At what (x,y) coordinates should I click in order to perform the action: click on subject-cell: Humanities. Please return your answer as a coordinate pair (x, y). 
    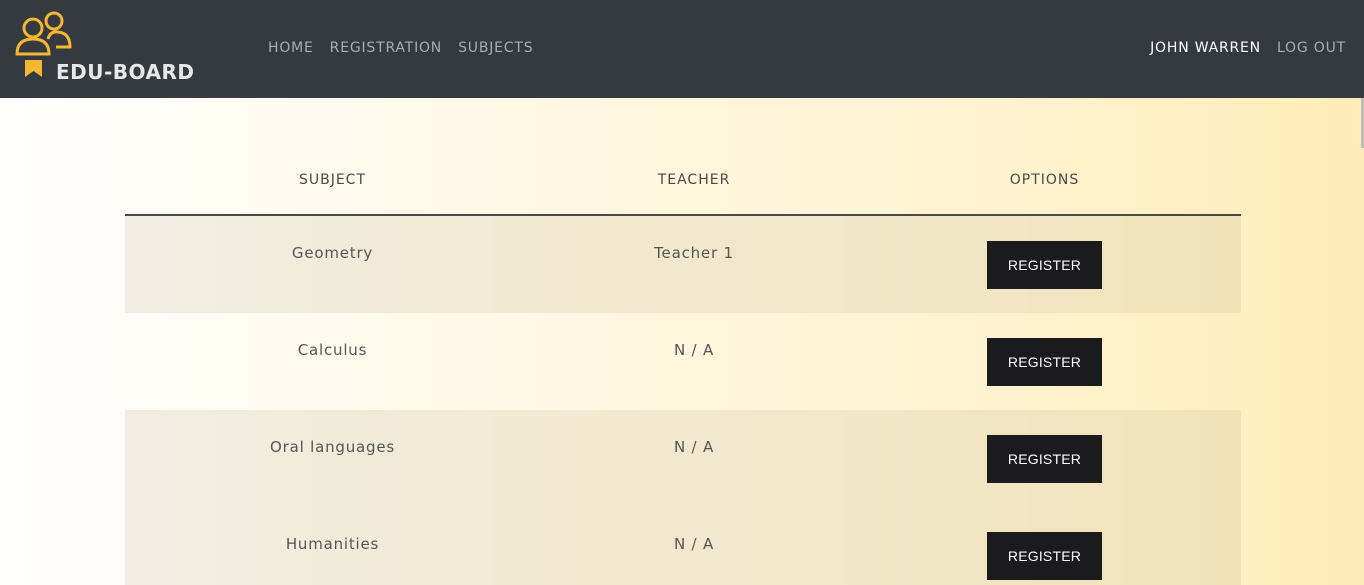
    Looking at the image, I should click on (332, 544).